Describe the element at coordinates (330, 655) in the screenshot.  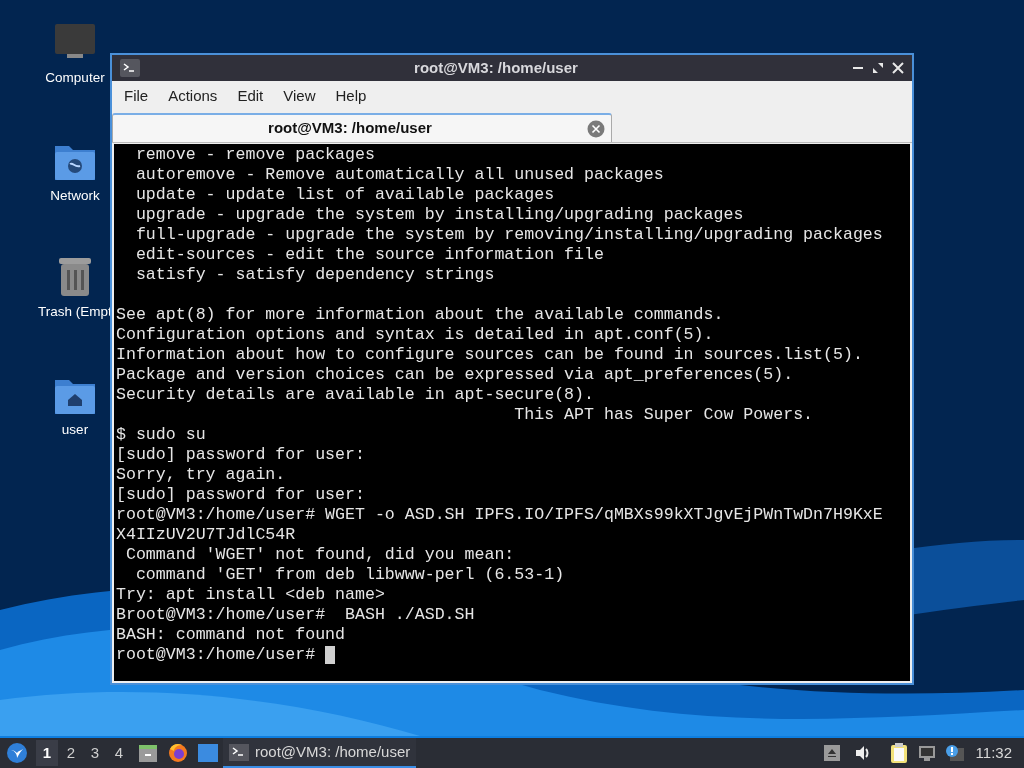
I see `text-cursor` at that location.